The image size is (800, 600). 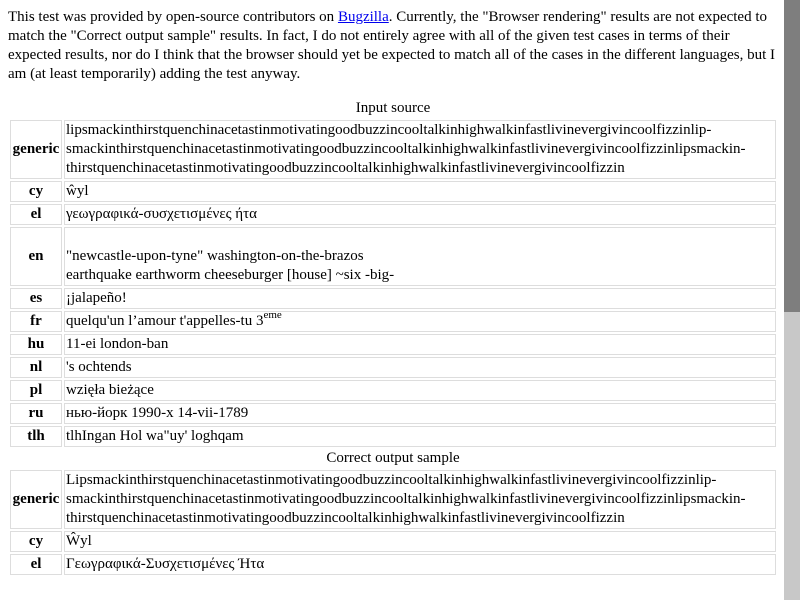 I want to click on sample-text-cy: Ŵyl, so click(x=420, y=541).